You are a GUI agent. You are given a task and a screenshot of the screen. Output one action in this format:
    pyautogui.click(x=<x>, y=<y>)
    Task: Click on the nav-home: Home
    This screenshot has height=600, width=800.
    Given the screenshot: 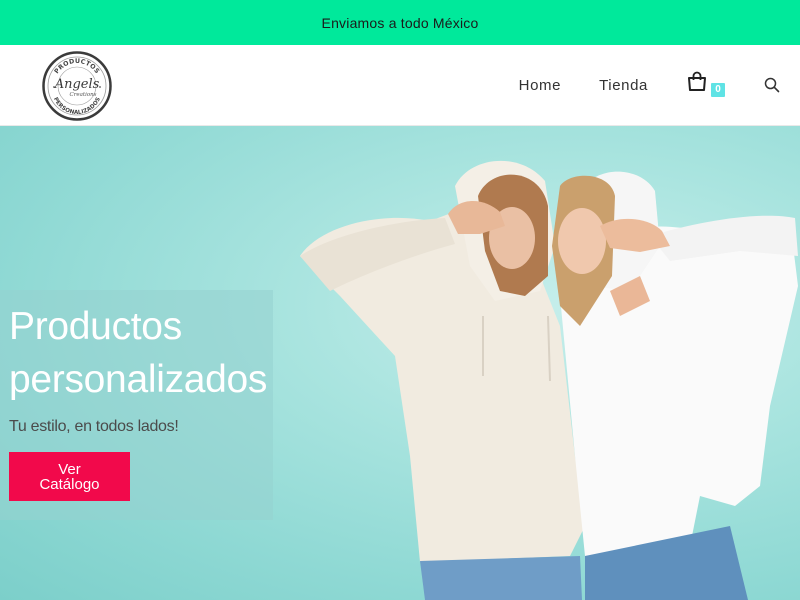 What is the action you would take?
    pyautogui.click(x=540, y=85)
    